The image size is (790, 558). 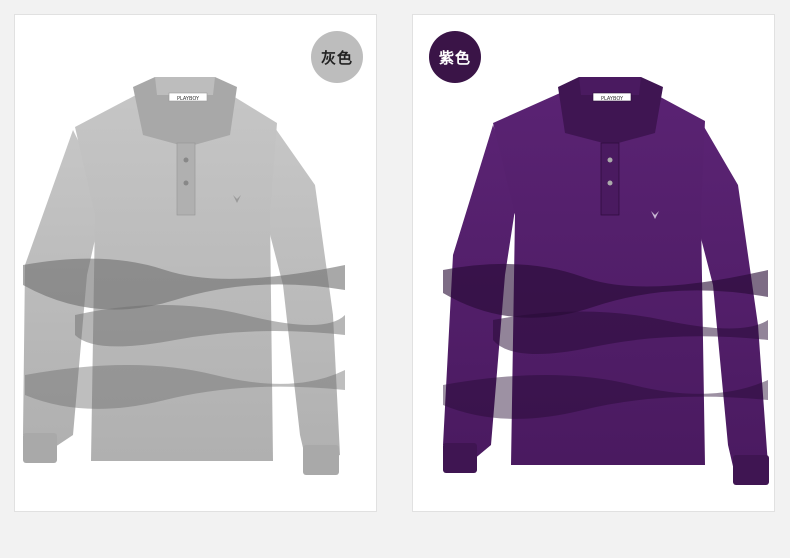 I want to click on color-badge-purple: 紫色, so click(x=455, y=57).